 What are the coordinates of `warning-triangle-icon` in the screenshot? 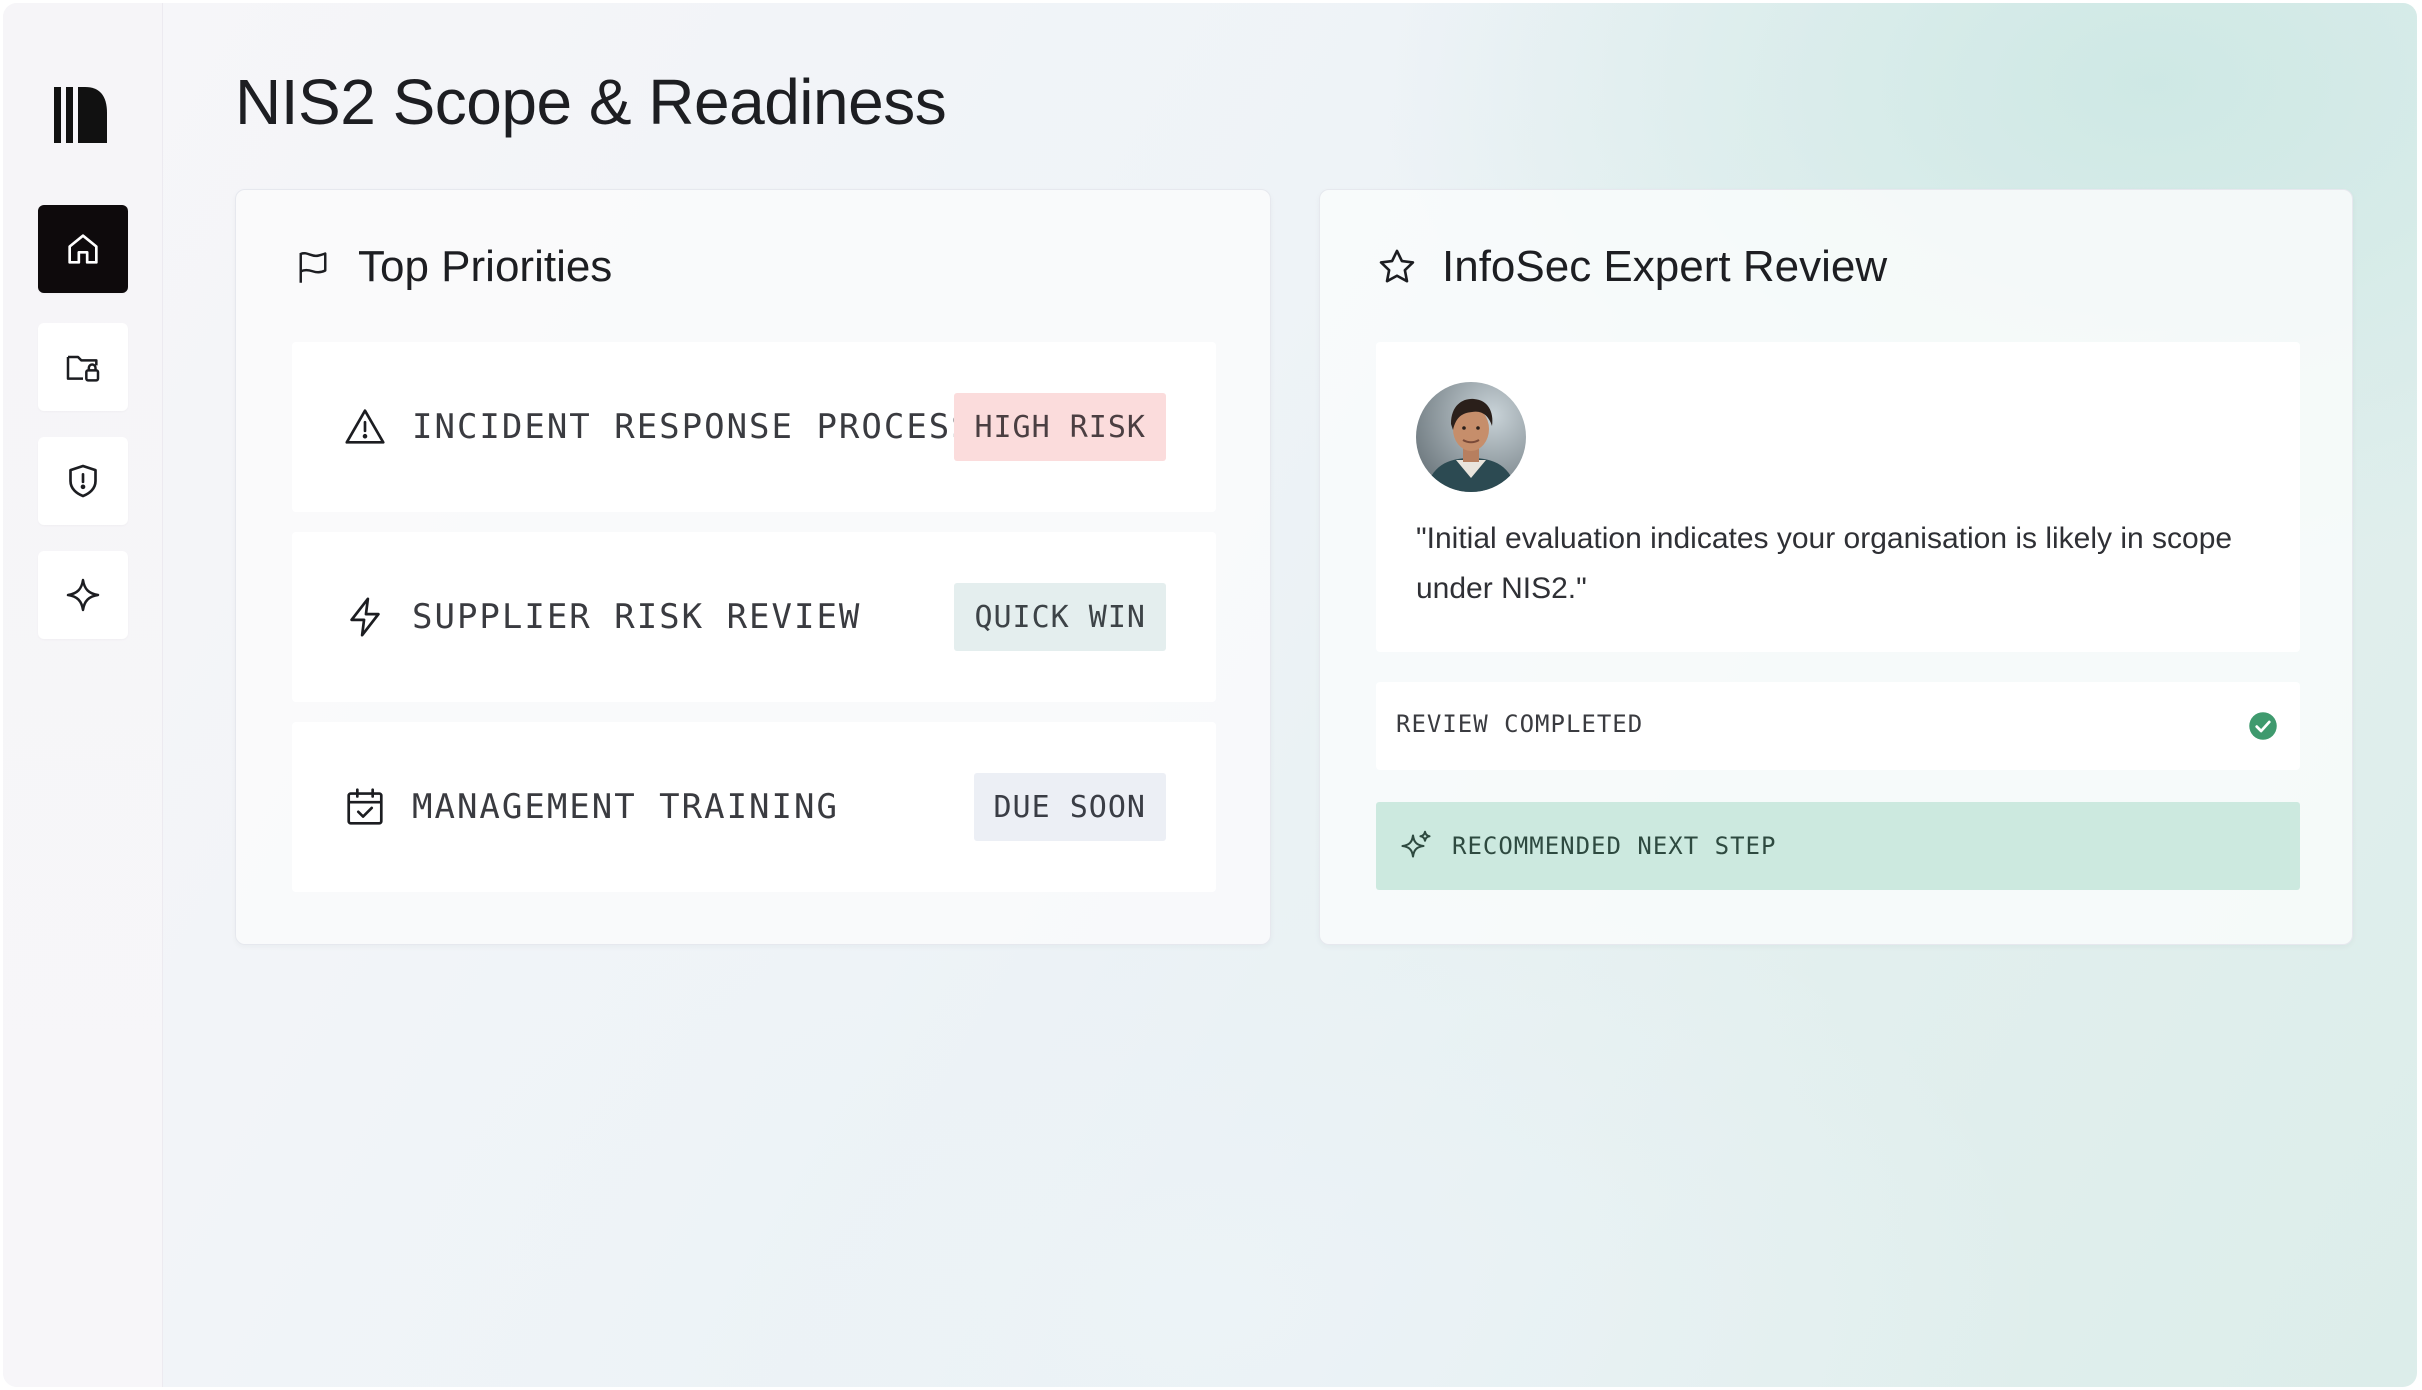 It's located at (365, 426).